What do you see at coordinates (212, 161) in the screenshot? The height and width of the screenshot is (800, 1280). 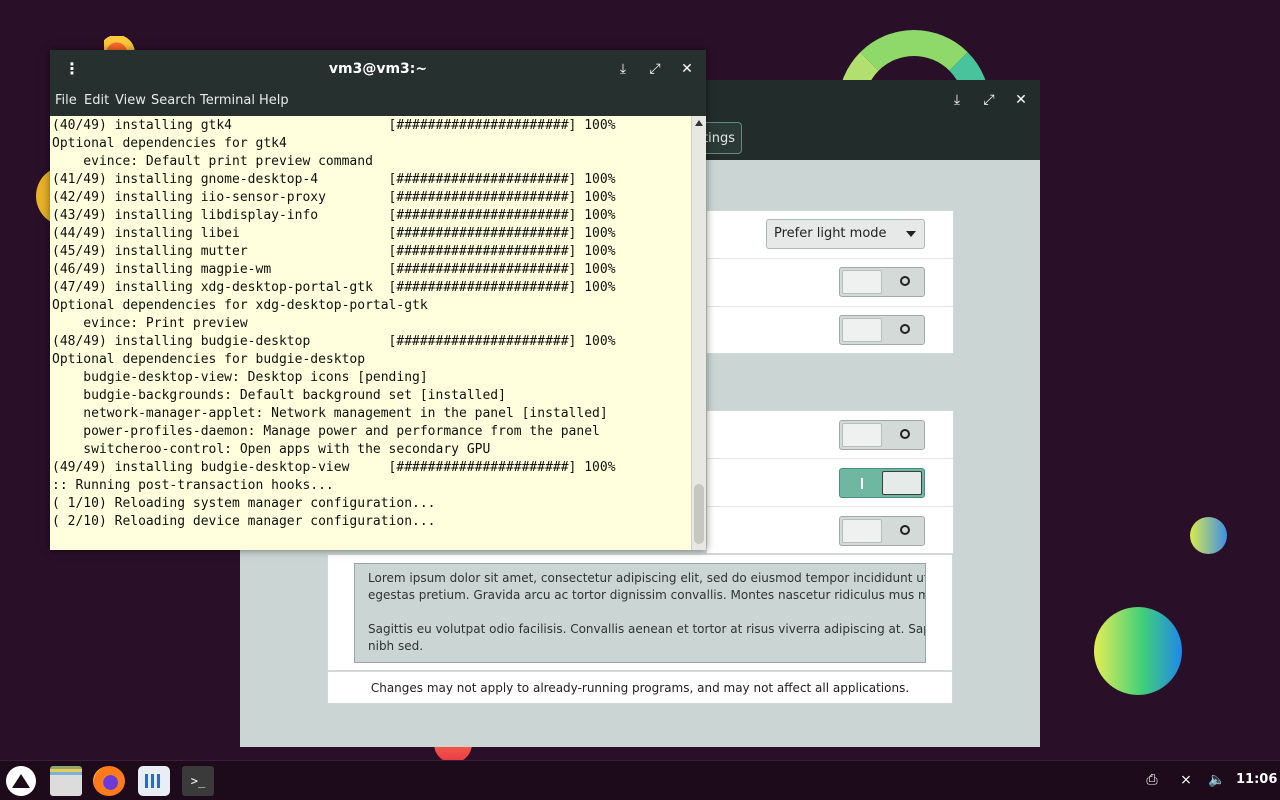 I see `terminal-line: evince: Default print preview command` at bounding box center [212, 161].